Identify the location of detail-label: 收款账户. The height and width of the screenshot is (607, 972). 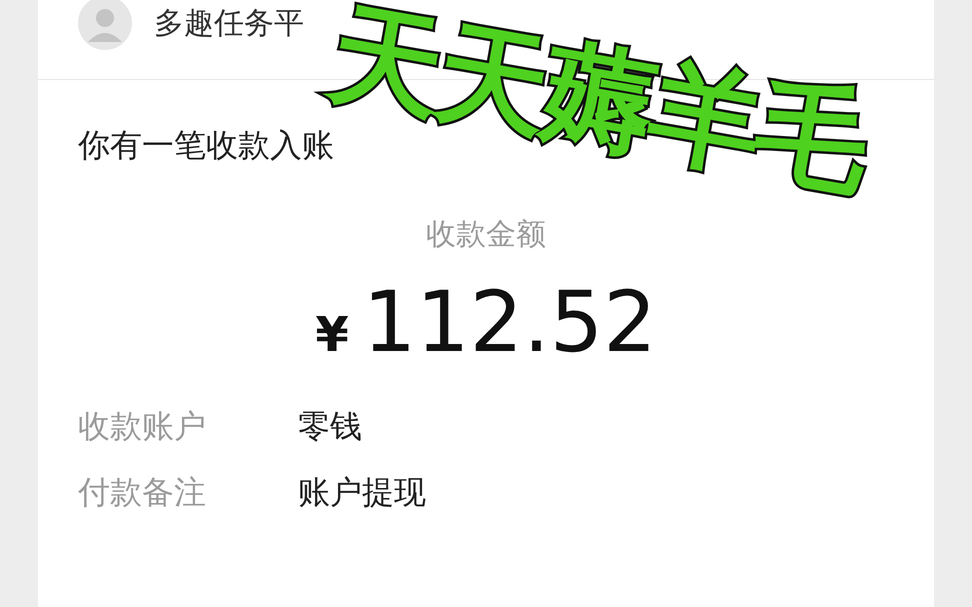
(142, 426).